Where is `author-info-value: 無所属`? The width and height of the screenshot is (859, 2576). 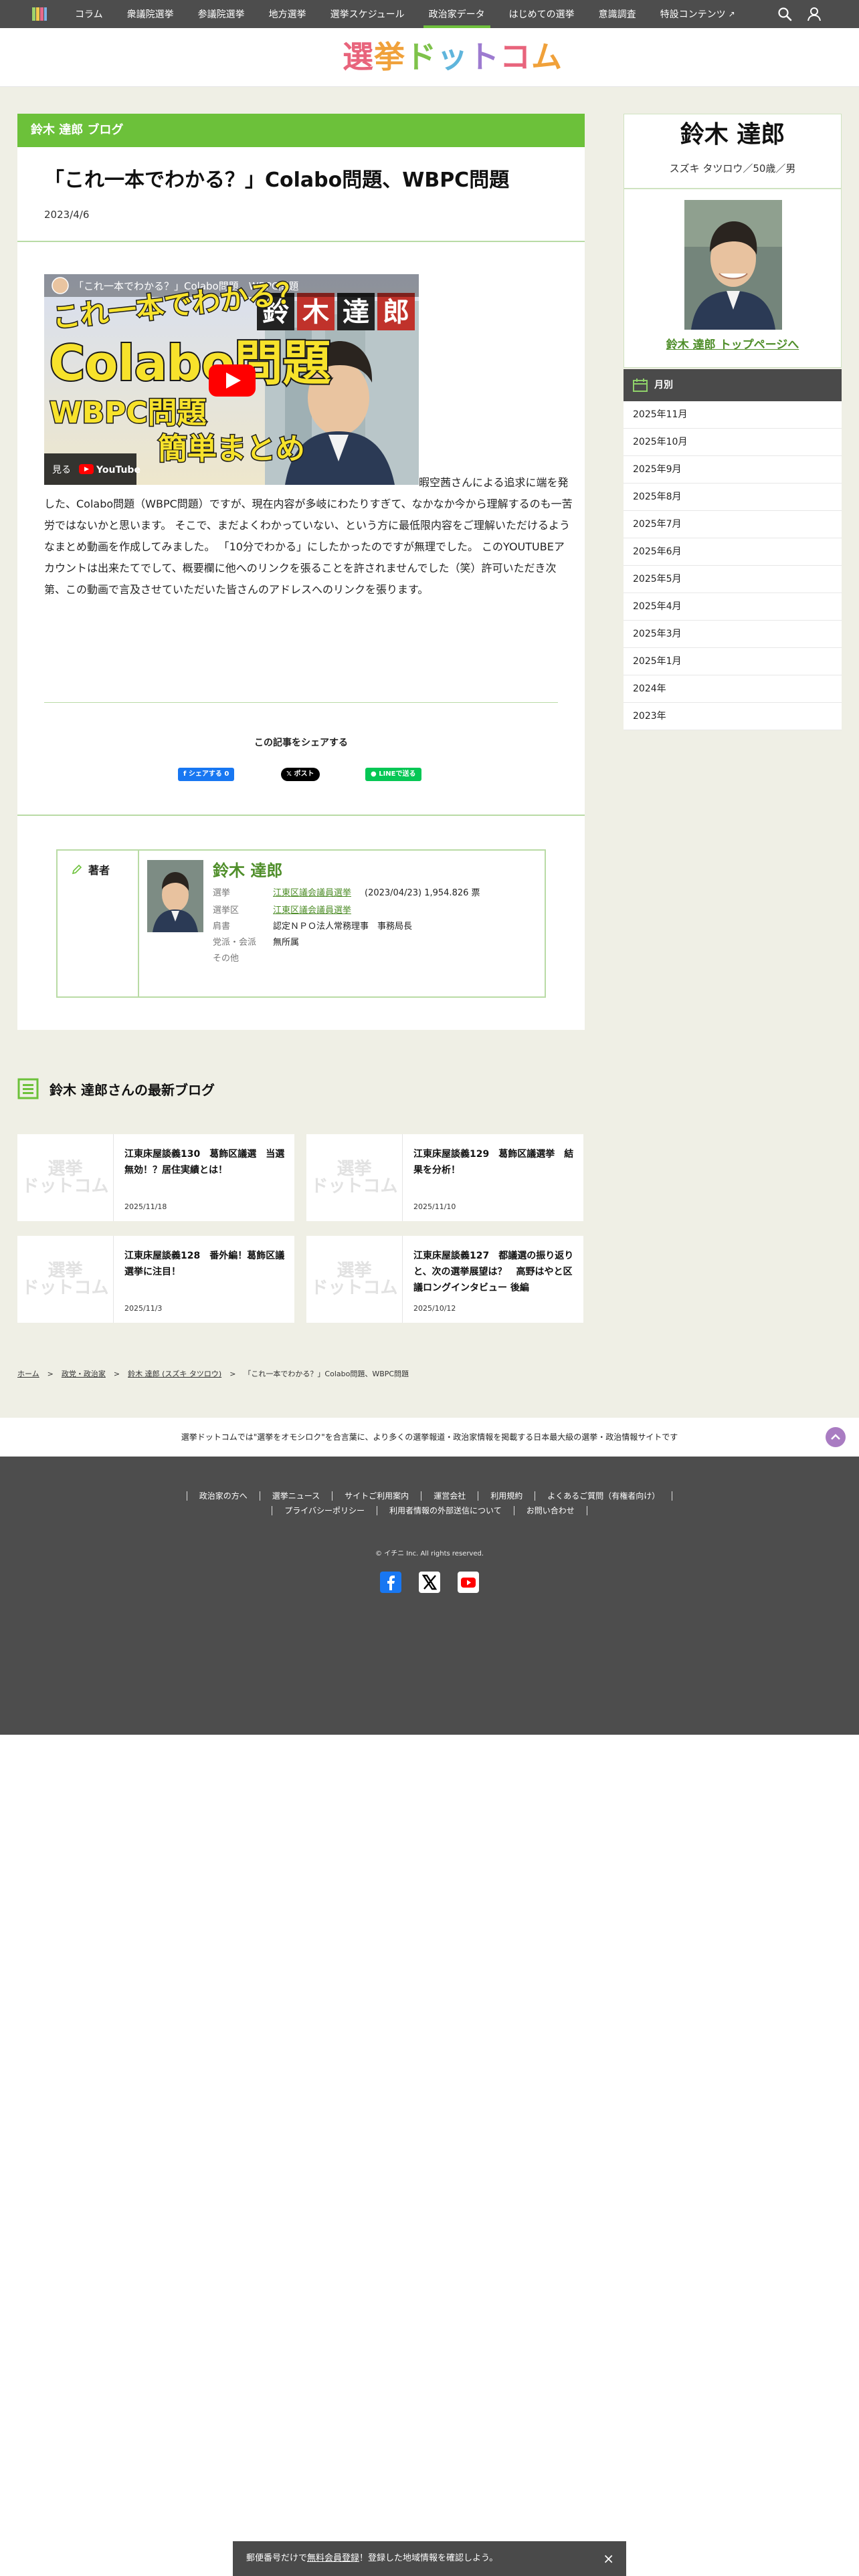
author-info-value: 無所属 is located at coordinates (286, 943).